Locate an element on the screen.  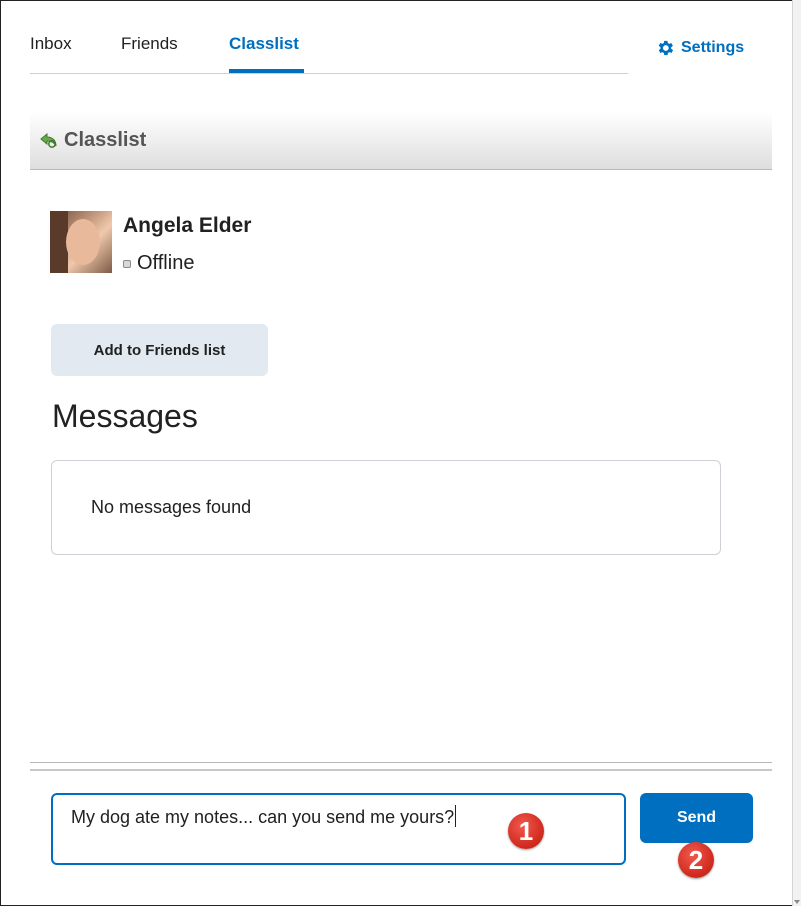
active-tab-indicator is located at coordinates (266, 71).